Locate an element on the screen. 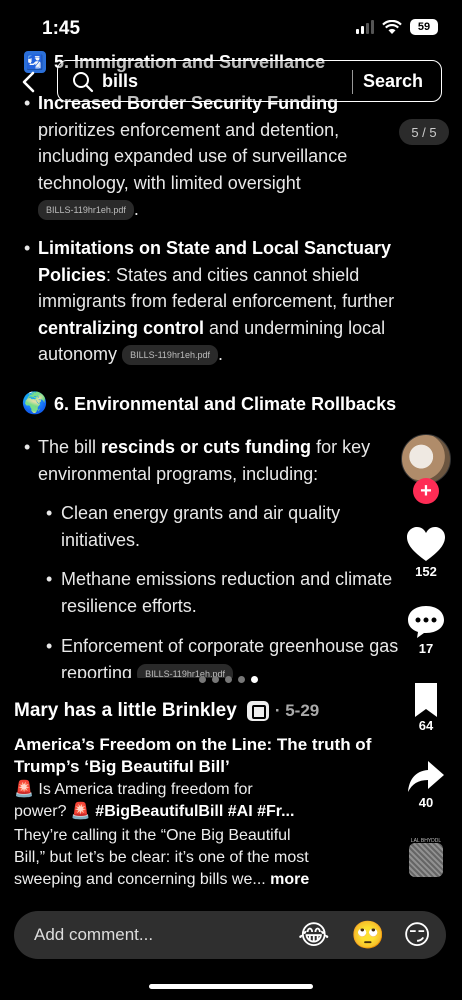 The image size is (462, 1000). wifi-icon is located at coordinates (392, 26).